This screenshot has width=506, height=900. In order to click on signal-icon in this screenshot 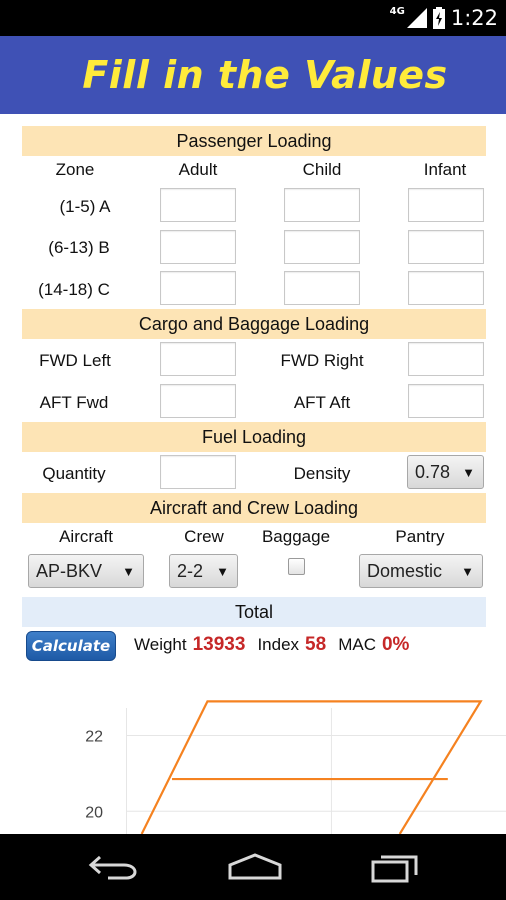, I will do `click(416, 18)`.